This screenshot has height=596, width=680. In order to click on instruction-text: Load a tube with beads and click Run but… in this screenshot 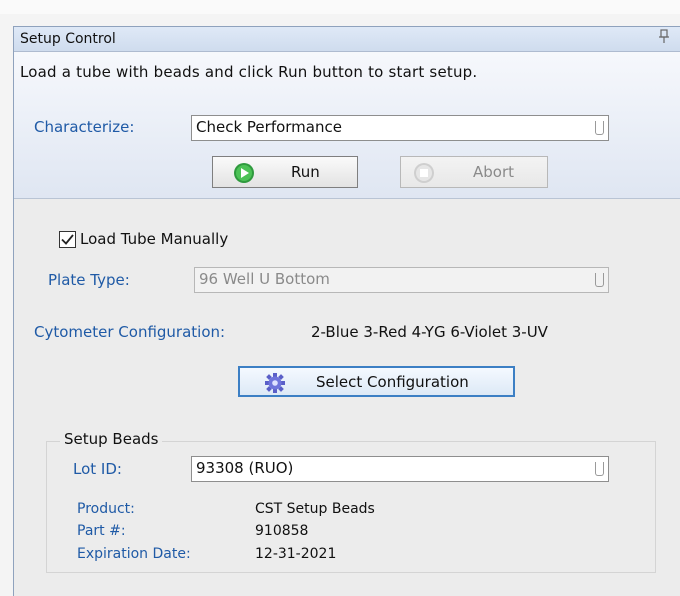, I will do `click(249, 72)`.